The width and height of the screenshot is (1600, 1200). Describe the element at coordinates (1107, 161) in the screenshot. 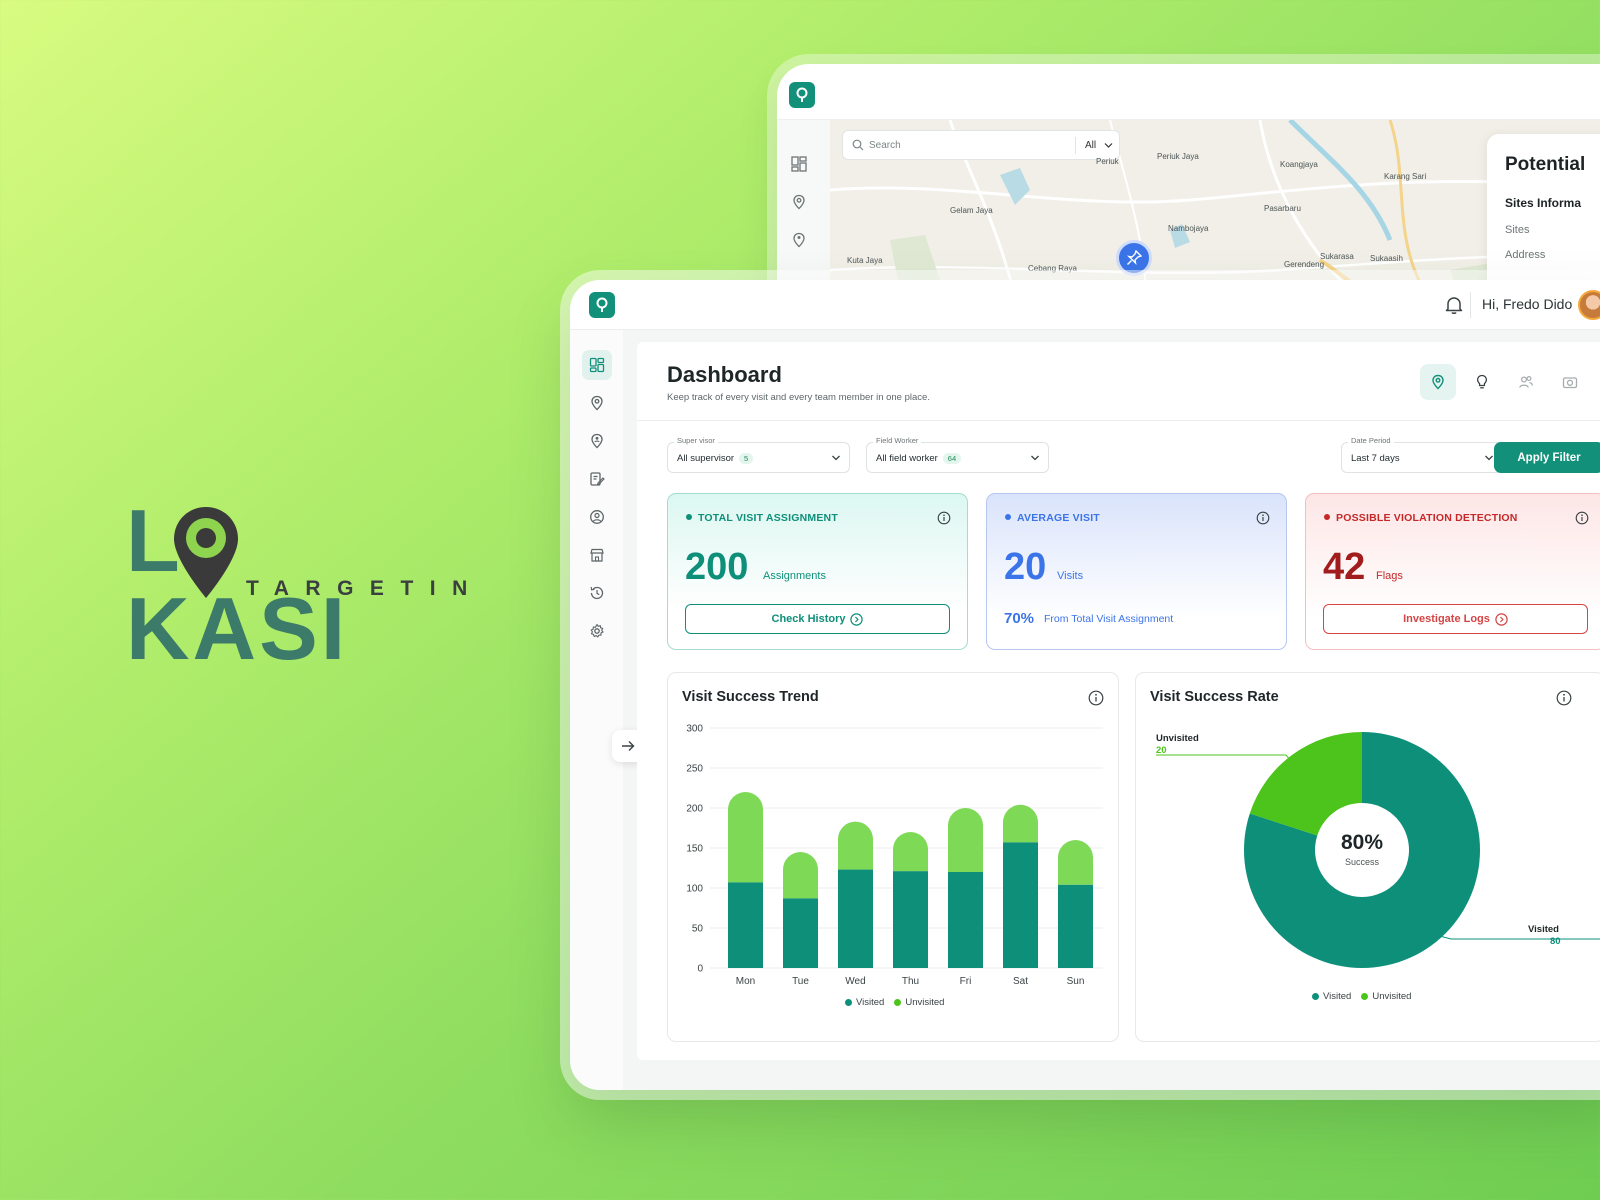

I see `map-place-label: Periuk` at that location.